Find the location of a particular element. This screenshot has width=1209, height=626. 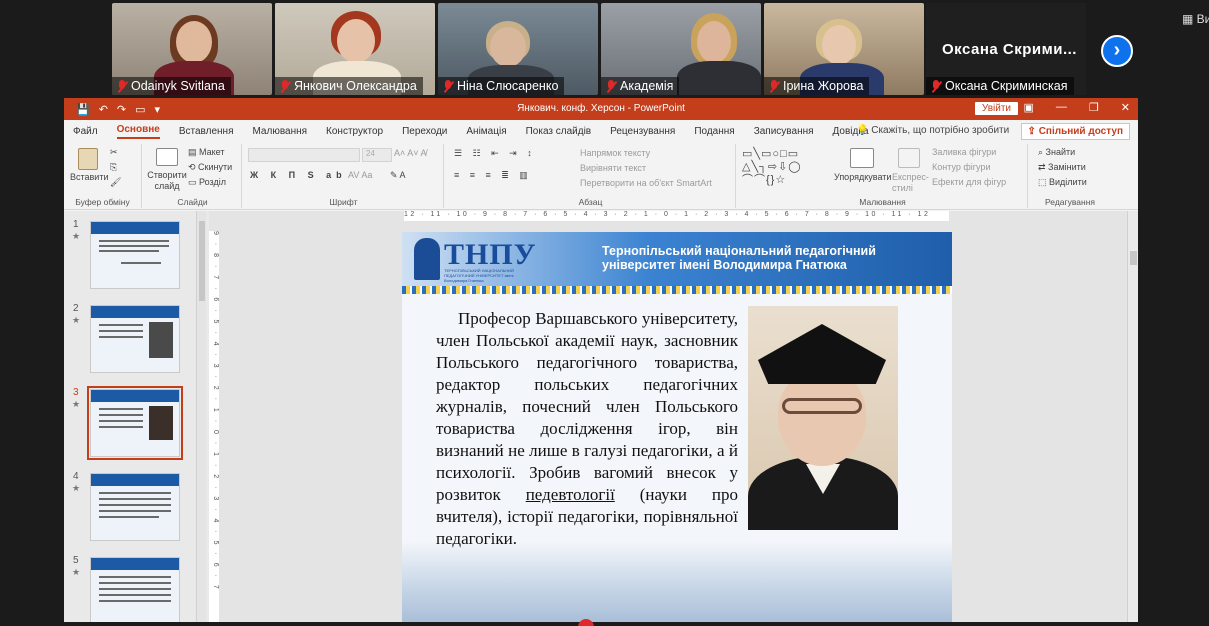

font-style-buttons: Ж К П S ab is located at coordinates (298, 175).